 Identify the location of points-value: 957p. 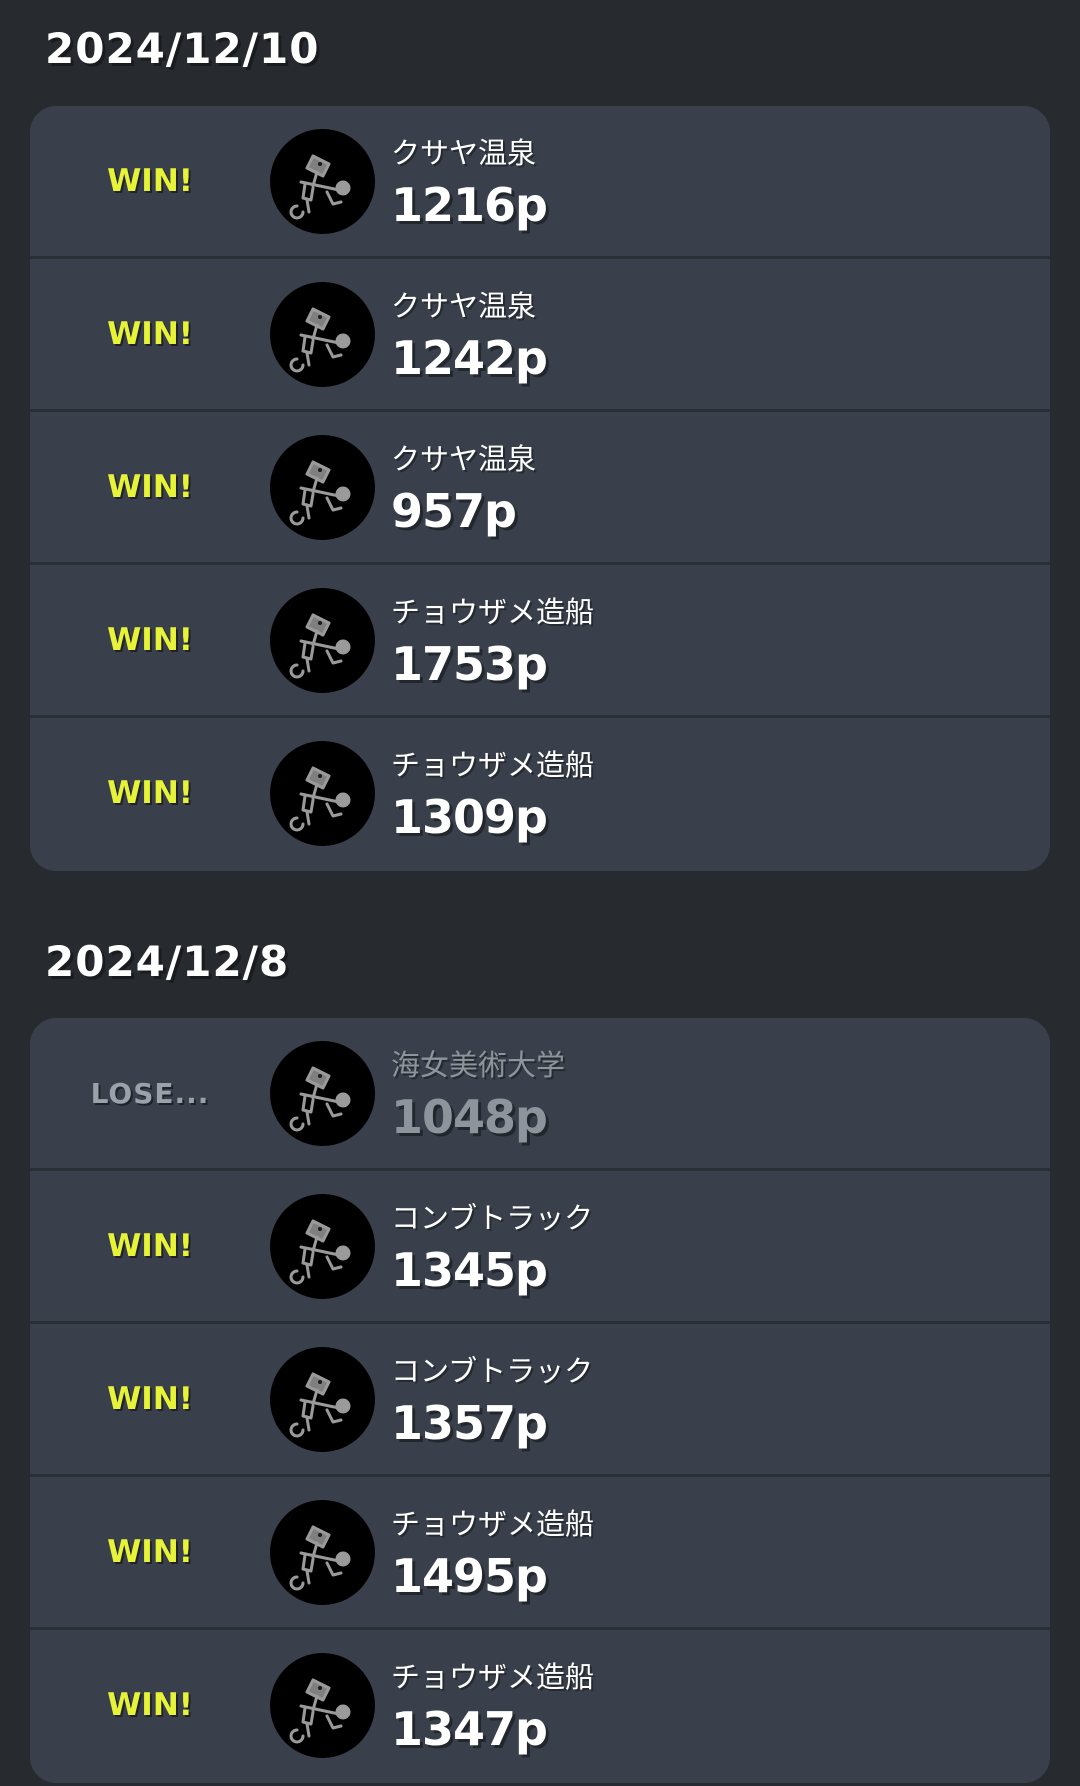
(454, 511).